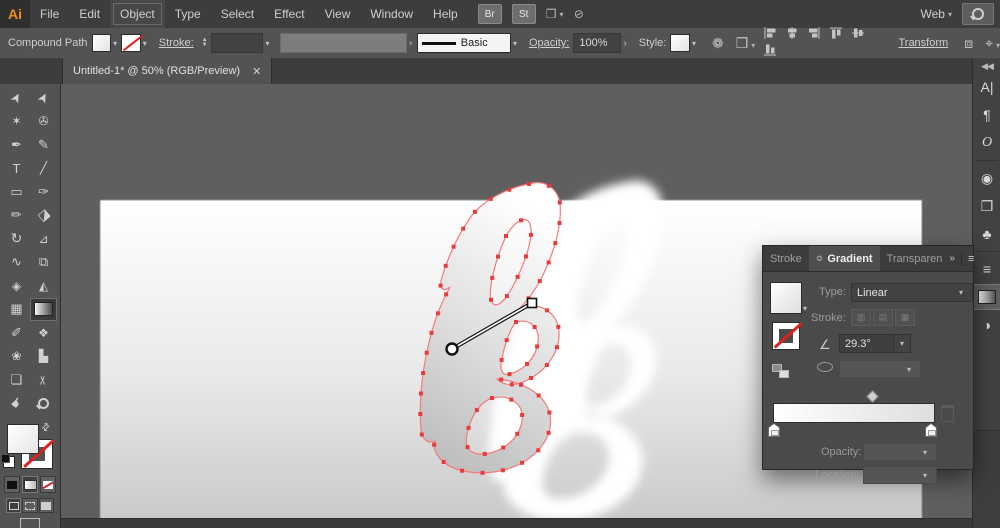  What do you see at coordinates (986, 115) in the screenshot?
I see `paragraph-panel: ¶` at bounding box center [986, 115].